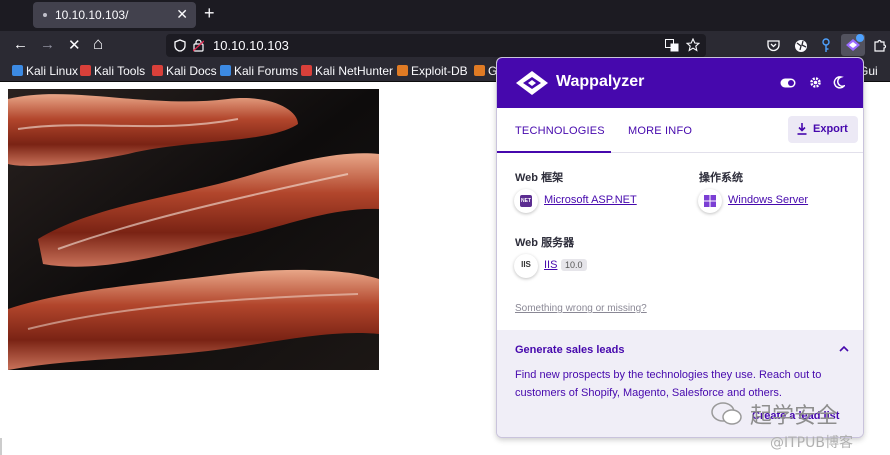 The image size is (890, 455). Describe the element at coordinates (839, 82) in the screenshot. I see `theme-moon-icon` at that location.